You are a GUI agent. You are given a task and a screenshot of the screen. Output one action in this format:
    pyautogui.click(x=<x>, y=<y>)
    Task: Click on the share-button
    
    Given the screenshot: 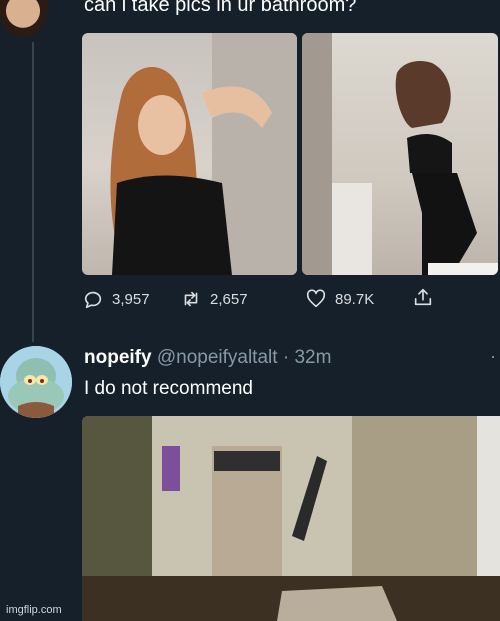 What is the action you would take?
    pyautogui.click(x=423, y=297)
    